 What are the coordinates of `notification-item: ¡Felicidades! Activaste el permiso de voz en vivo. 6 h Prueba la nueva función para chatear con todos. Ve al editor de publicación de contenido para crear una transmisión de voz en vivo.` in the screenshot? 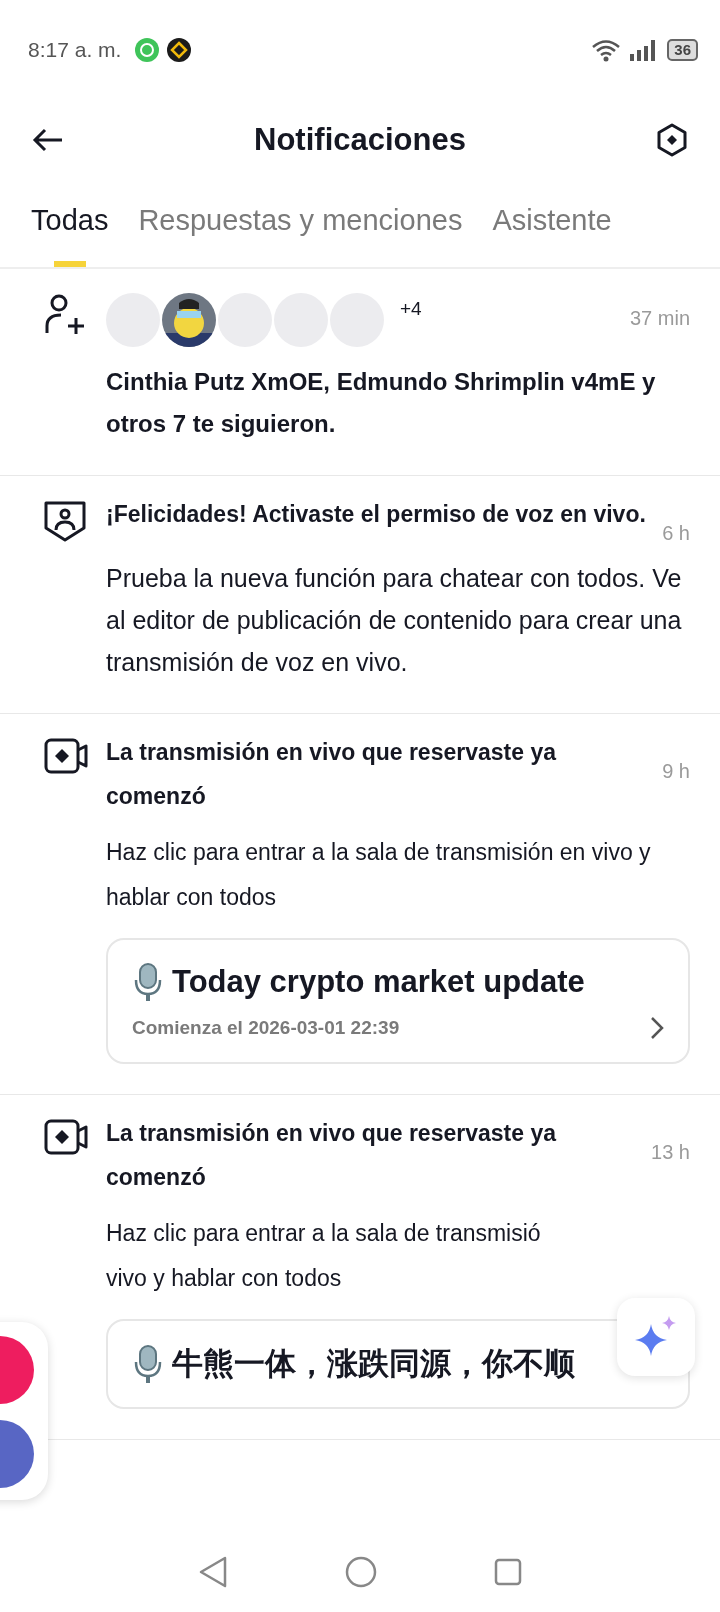 It's located at (360, 595).